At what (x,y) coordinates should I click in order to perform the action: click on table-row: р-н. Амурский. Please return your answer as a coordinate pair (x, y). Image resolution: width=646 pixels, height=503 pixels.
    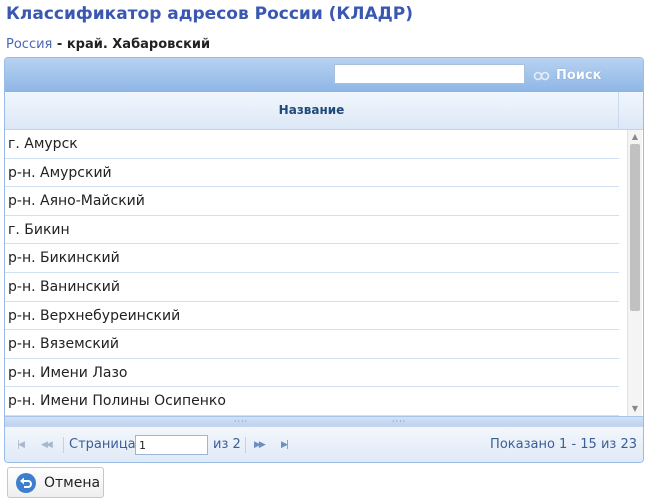
    Looking at the image, I should click on (312, 173).